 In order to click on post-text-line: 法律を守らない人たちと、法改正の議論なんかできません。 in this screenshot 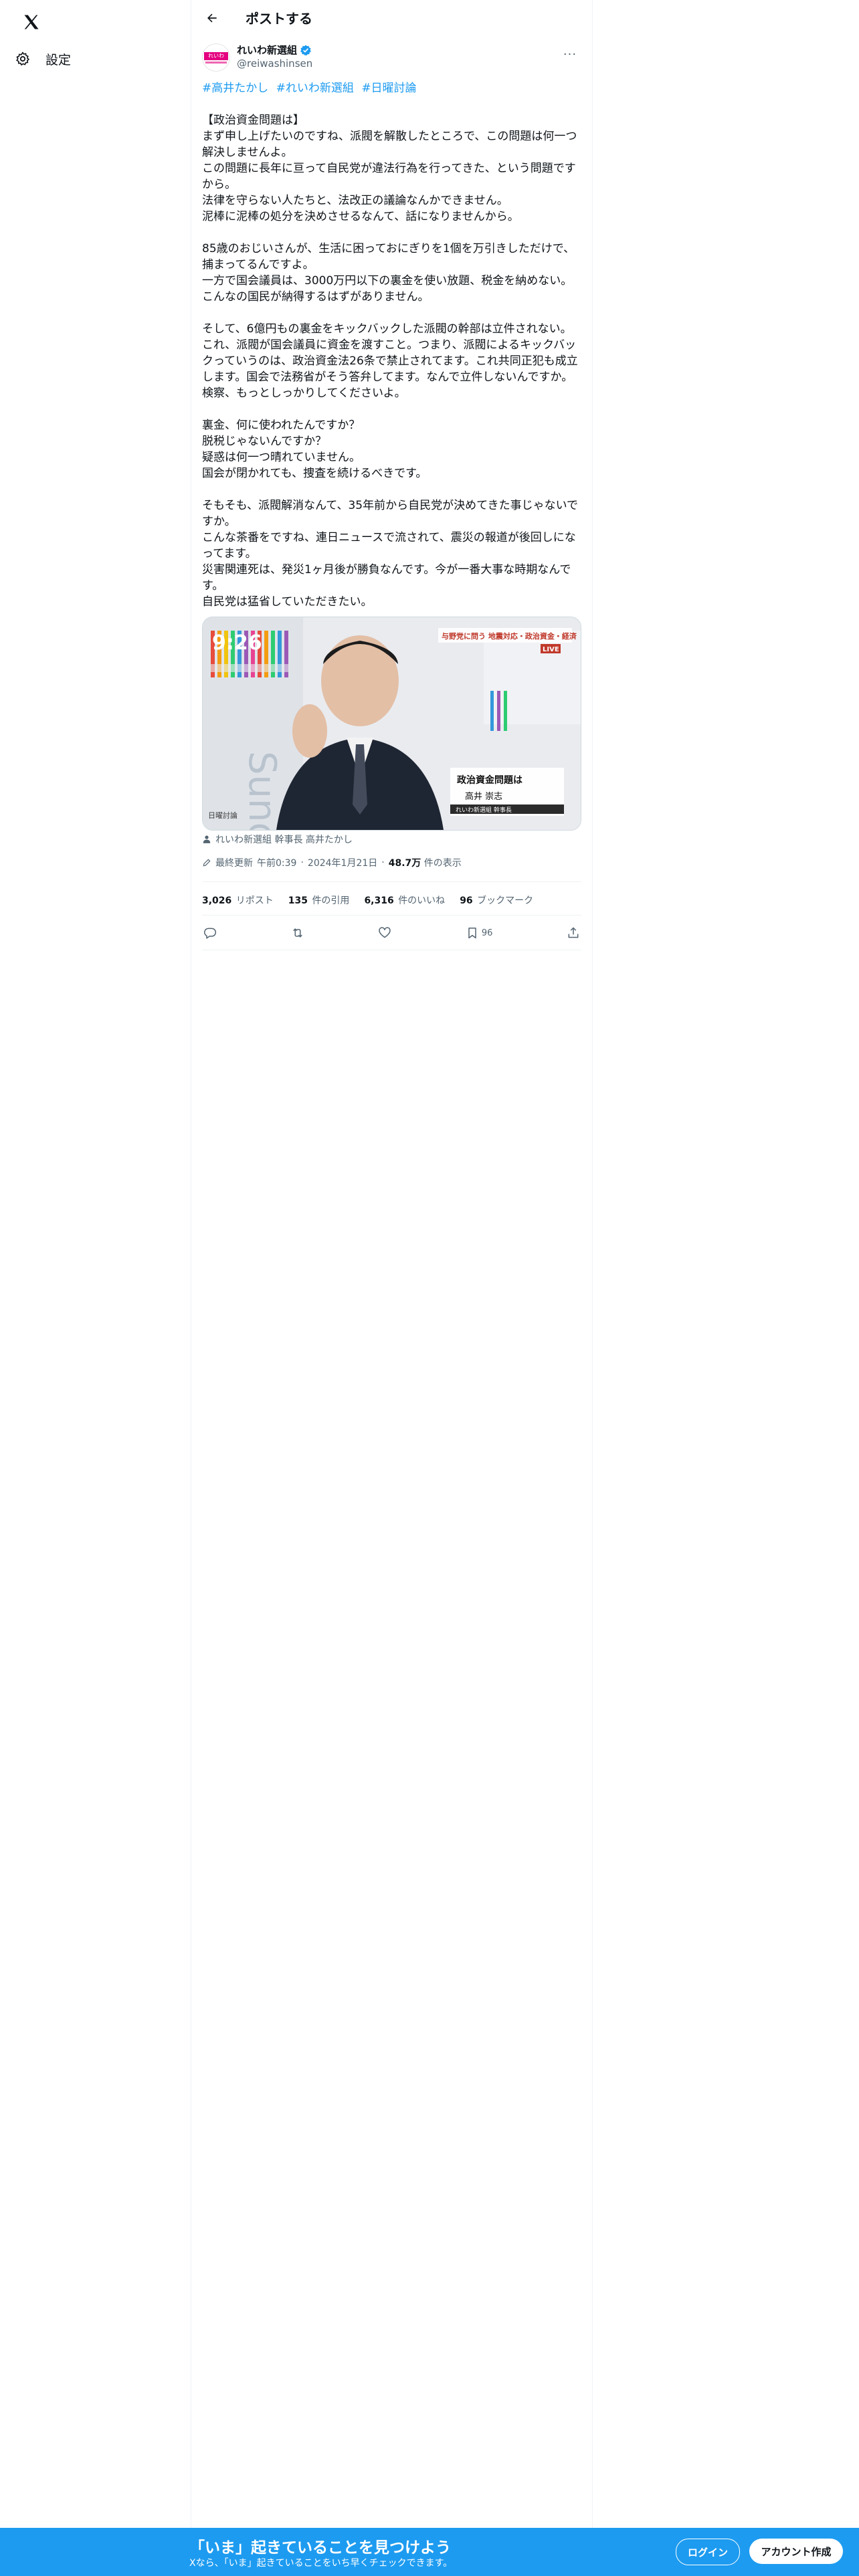, I will do `click(355, 200)`.